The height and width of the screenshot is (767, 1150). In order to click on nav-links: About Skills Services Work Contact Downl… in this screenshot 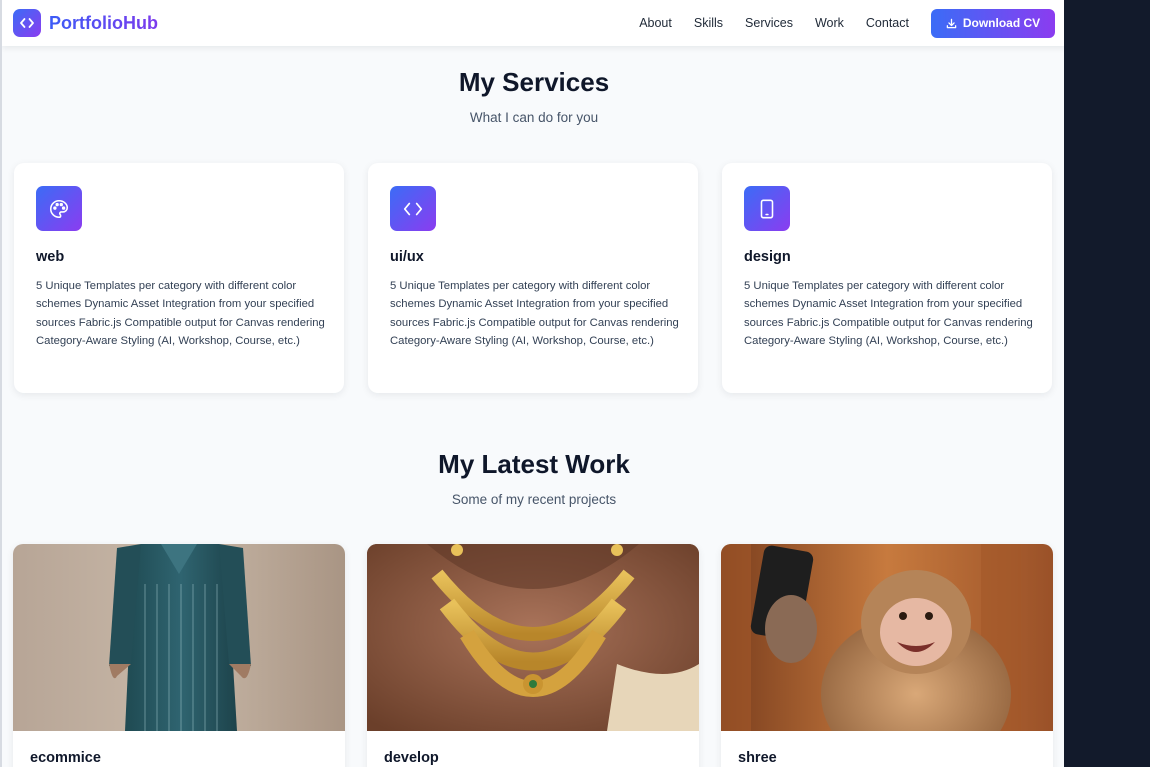, I will do `click(847, 23)`.